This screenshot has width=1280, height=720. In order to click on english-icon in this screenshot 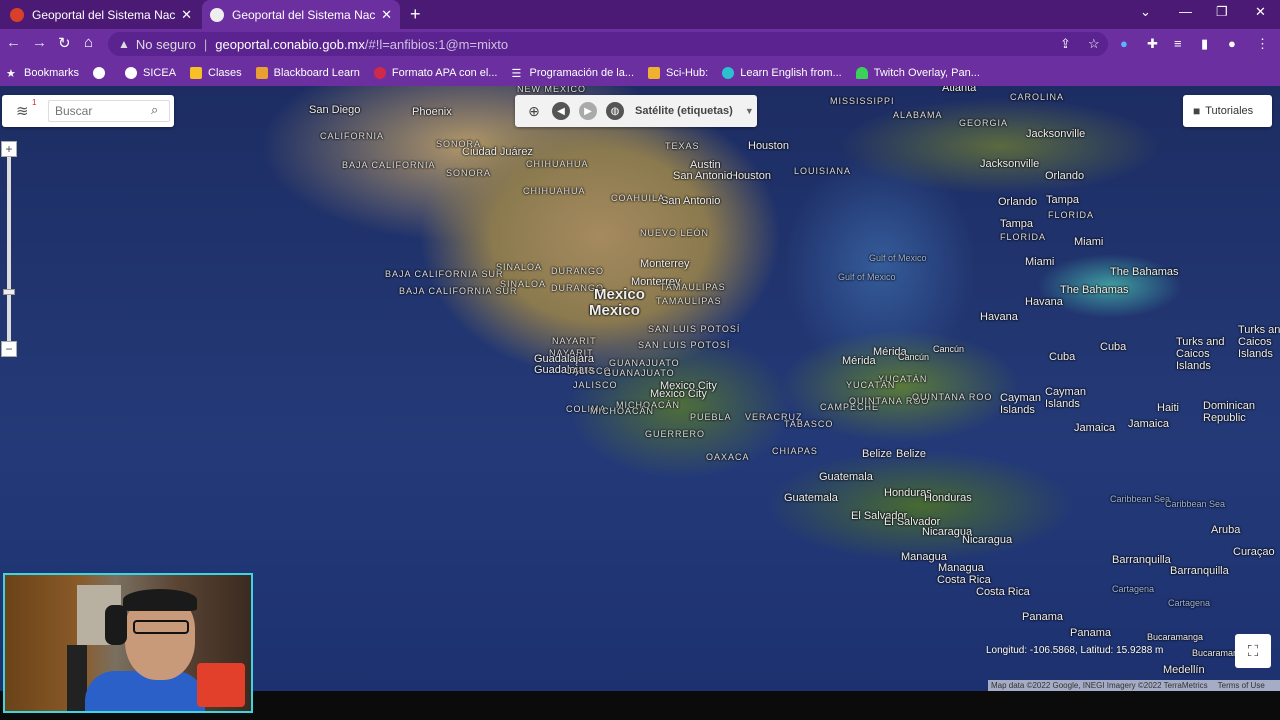, I will do `click(728, 72)`.